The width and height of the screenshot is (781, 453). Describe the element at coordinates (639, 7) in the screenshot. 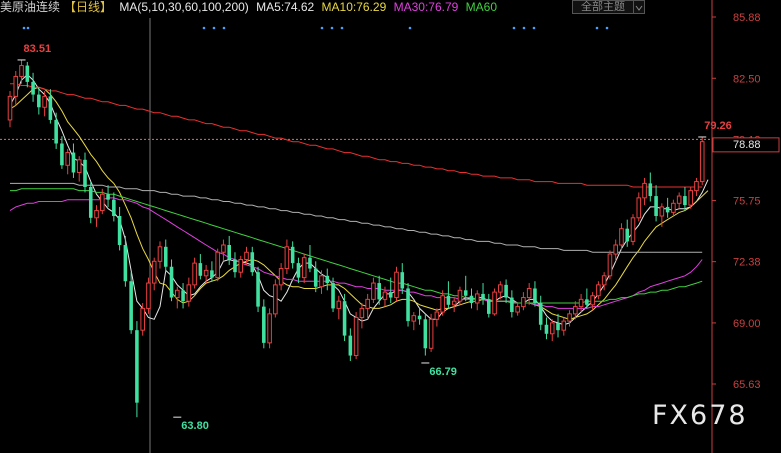

I see `theme-dropdown-icon` at that location.